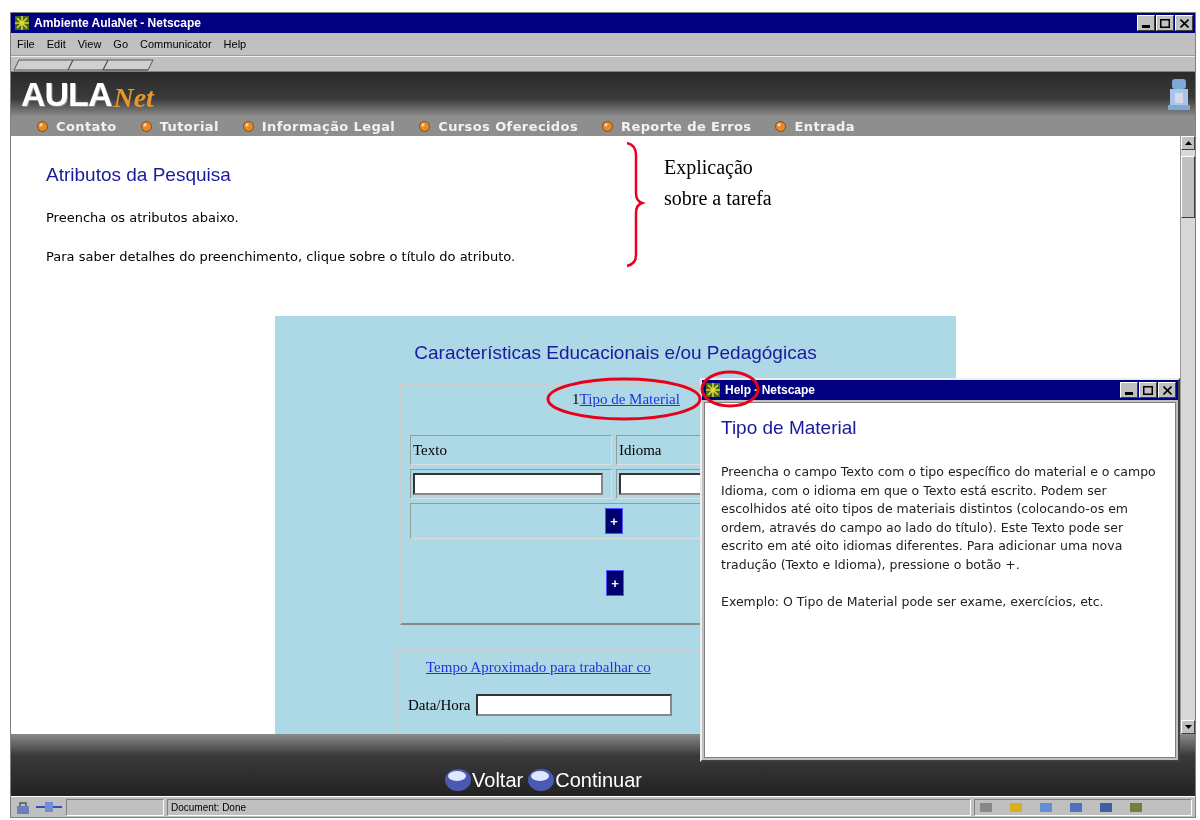 The image size is (1200, 820). Describe the element at coordinates (511, 450) in the screenshot. I see `column-header: Texto` at that location.